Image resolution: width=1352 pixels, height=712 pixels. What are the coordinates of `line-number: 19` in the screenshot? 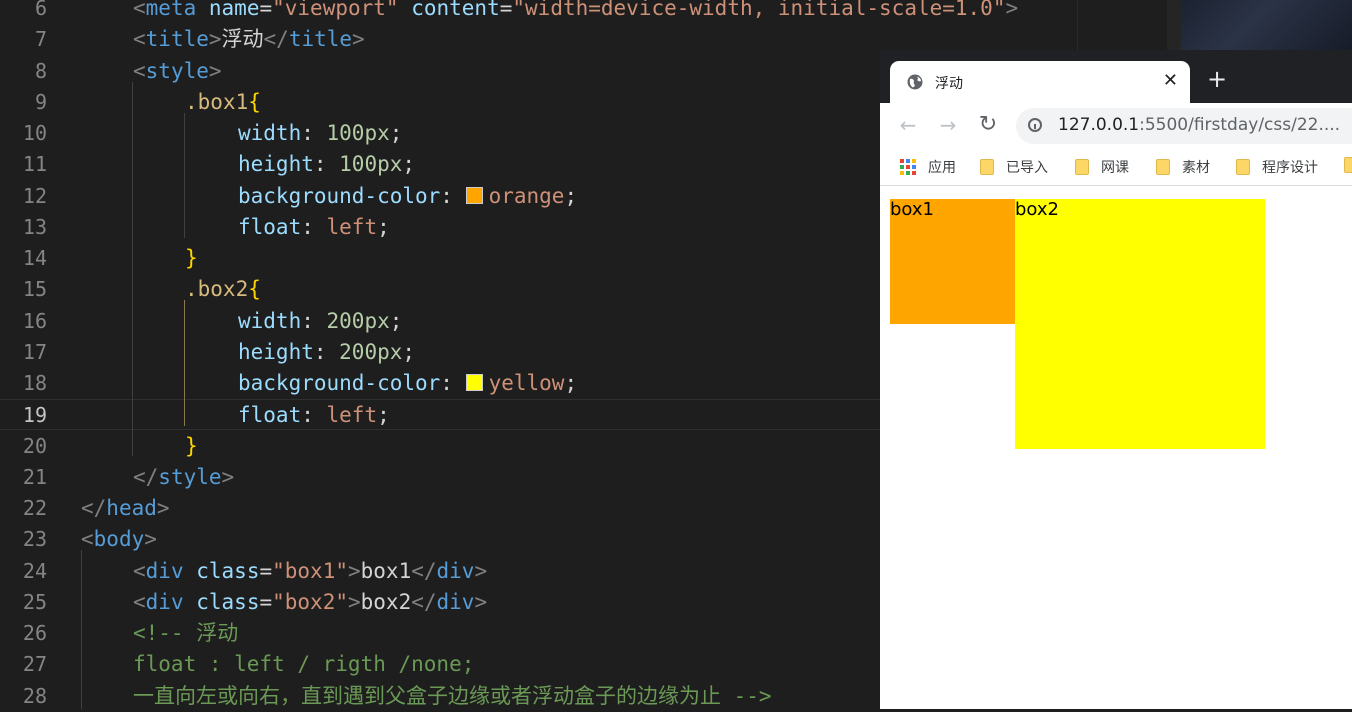 It's located at (34, 415).